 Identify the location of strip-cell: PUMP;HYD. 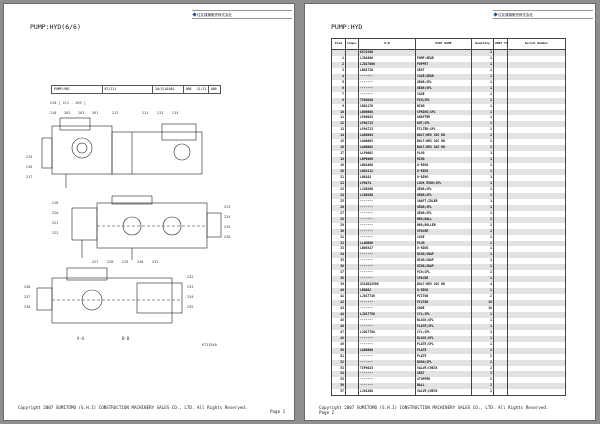
(77, 89).